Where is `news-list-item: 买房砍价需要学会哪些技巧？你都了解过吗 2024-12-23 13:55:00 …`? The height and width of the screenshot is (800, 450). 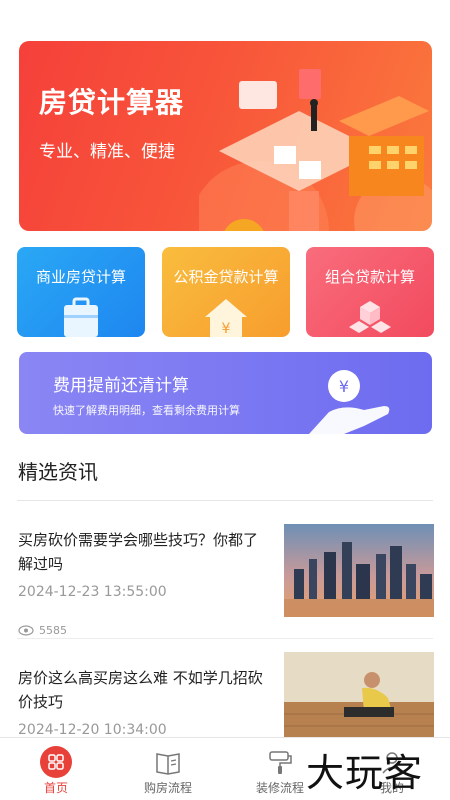 news-list-item: 买房砍价需要学会哪些技巧？你都了解过吗 2024-12-23 13:55:00 … is located at coordinates (225, 580).